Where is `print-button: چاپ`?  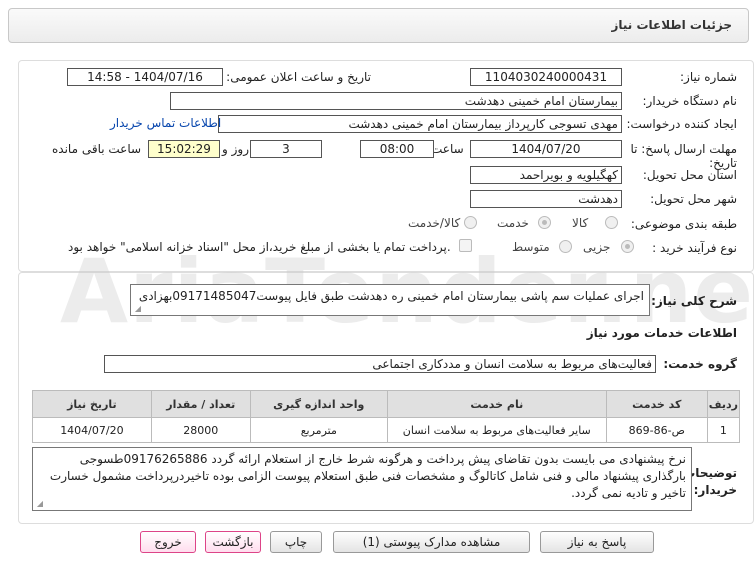
print-button: چاپ is located at coordinates (296, 542).